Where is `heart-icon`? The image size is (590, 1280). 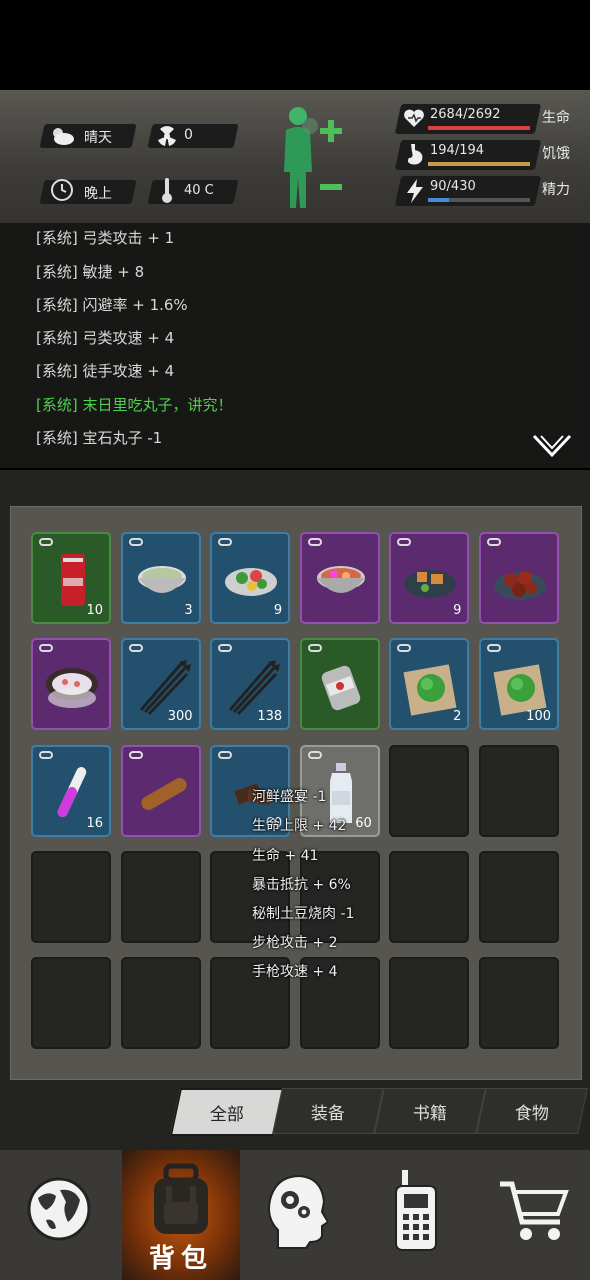 heart-icon is located at coordinates (414, 118).